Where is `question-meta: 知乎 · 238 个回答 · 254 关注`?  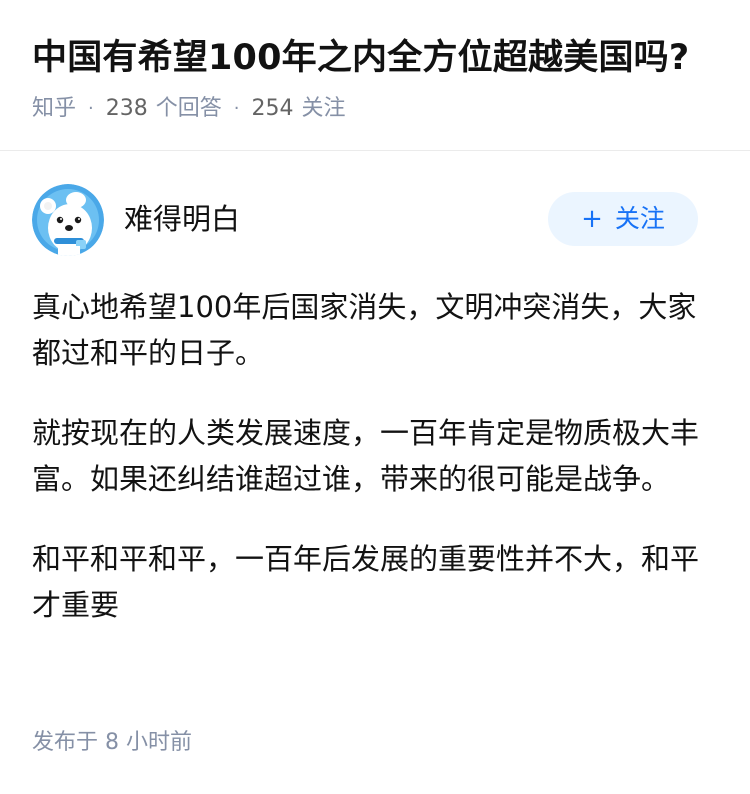 question-meta: 知乎 · 238 个回答 · 254 关注 is located at coordinates (189, 109).